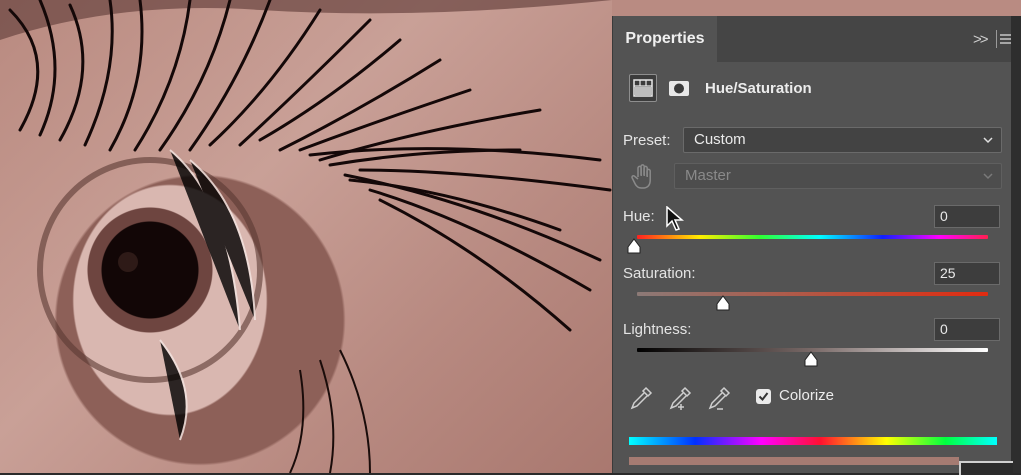  What do you see at coordinates (720, 139) in the screenshot?
I see `preset-value: Custom` at bounding box center [720, 139].